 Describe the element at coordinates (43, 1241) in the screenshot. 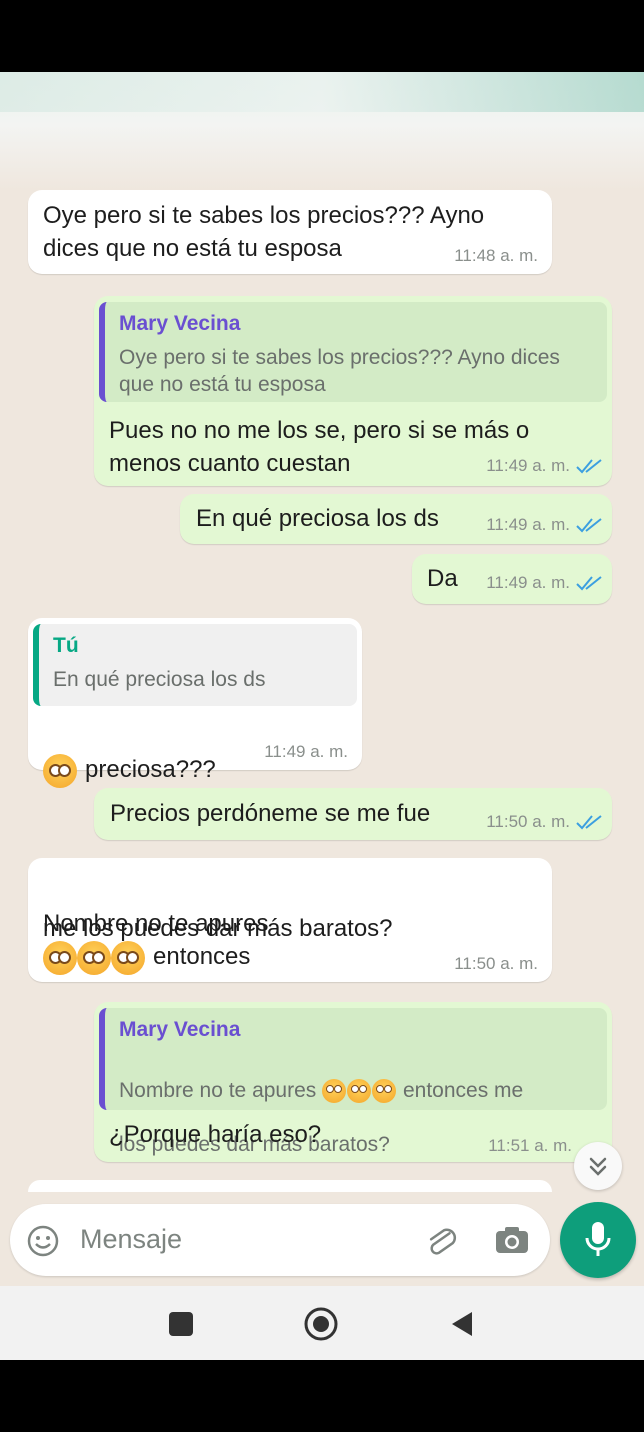

I see `smiley-icon` at that location.